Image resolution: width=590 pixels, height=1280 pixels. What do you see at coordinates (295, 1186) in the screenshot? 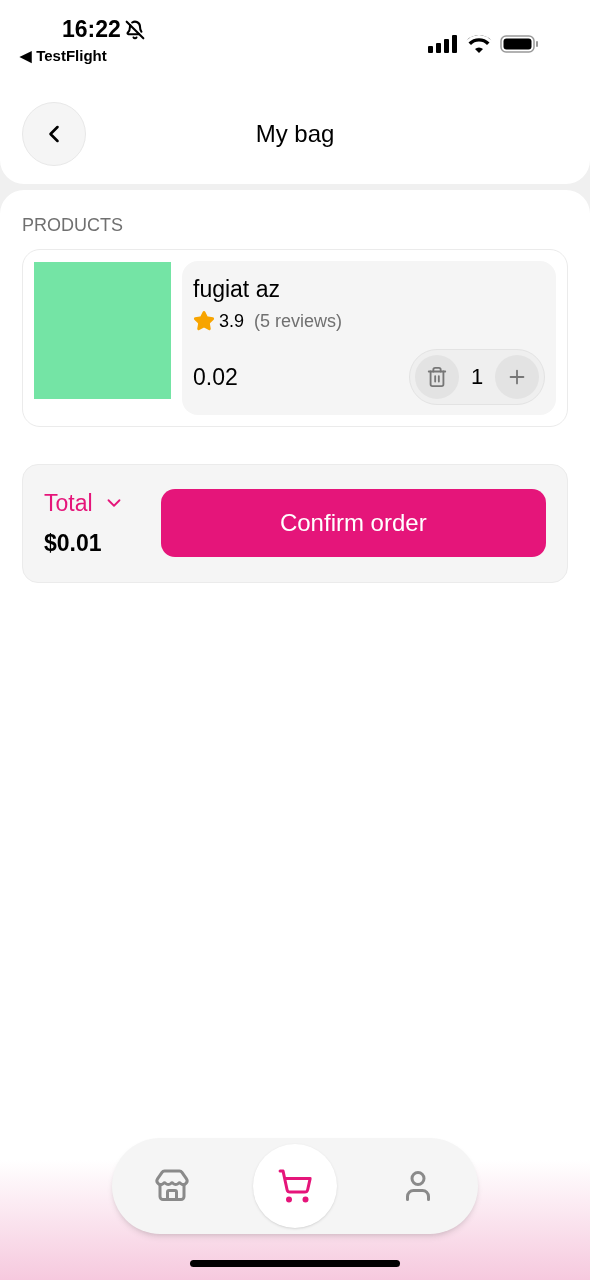
I see `cart-icon` at bounding box center [295, 1186].